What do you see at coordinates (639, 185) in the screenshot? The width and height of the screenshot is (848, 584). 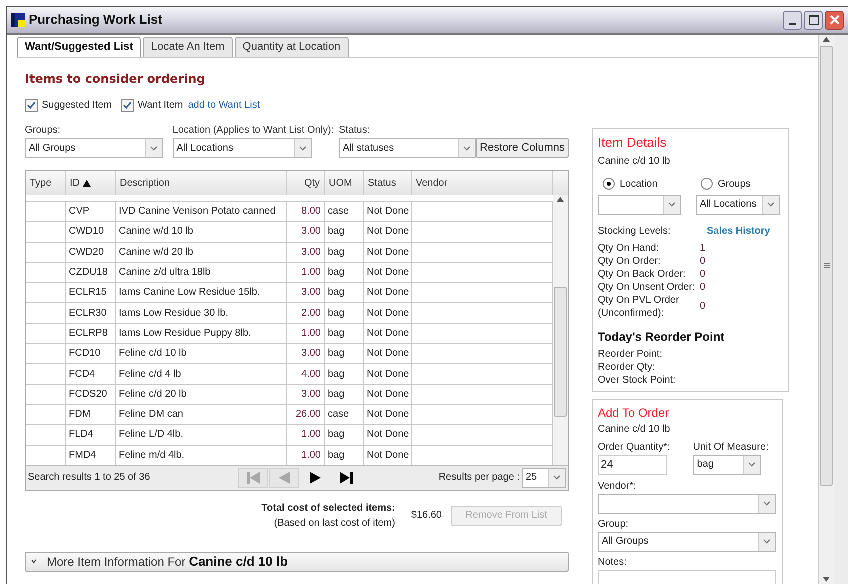 I see `radio-label: Location` at bounding box center [639, 185].